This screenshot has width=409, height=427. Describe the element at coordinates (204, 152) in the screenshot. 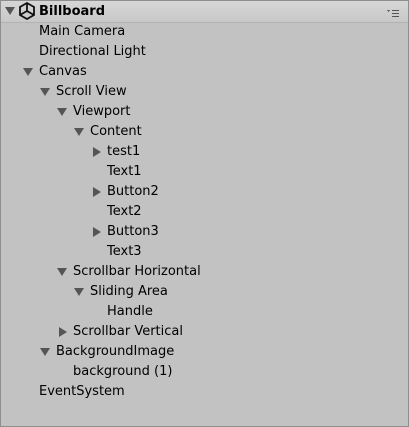

I see `hierarchy-item: test1` at that location.